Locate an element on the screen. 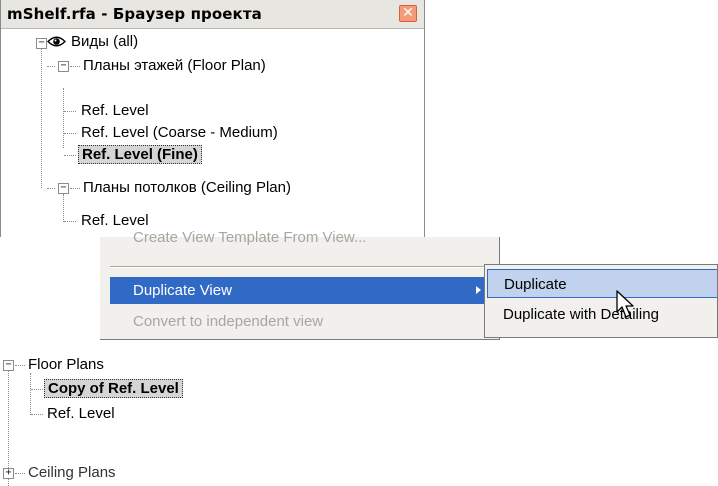 Image resolution: width=718 pixels, height=486 pixels. menu-item-label: Duplicate View is located at coordinates (182, 290).